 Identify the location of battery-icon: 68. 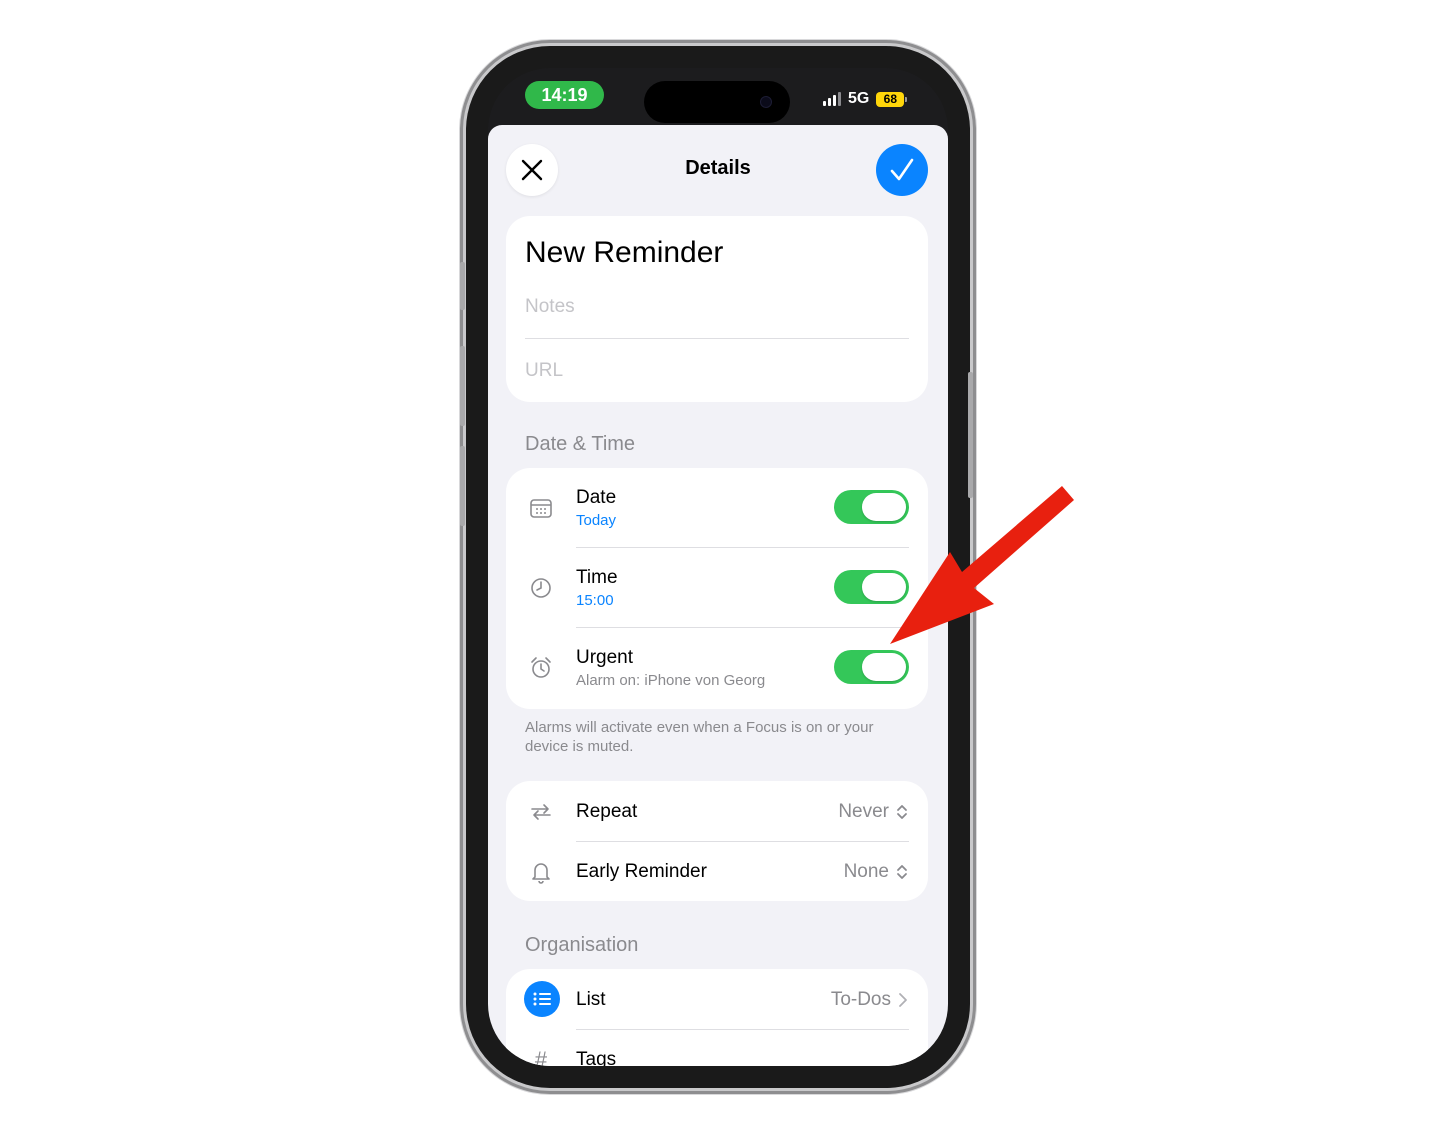
(892, 99).